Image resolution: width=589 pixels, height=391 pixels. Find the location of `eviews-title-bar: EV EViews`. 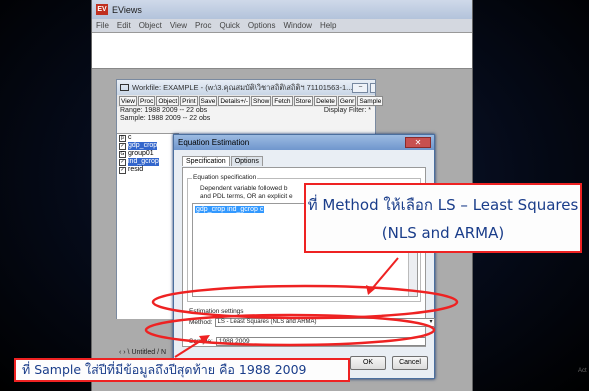

eviews-title-bar: EV EViews is located at coordinates (282, 9).